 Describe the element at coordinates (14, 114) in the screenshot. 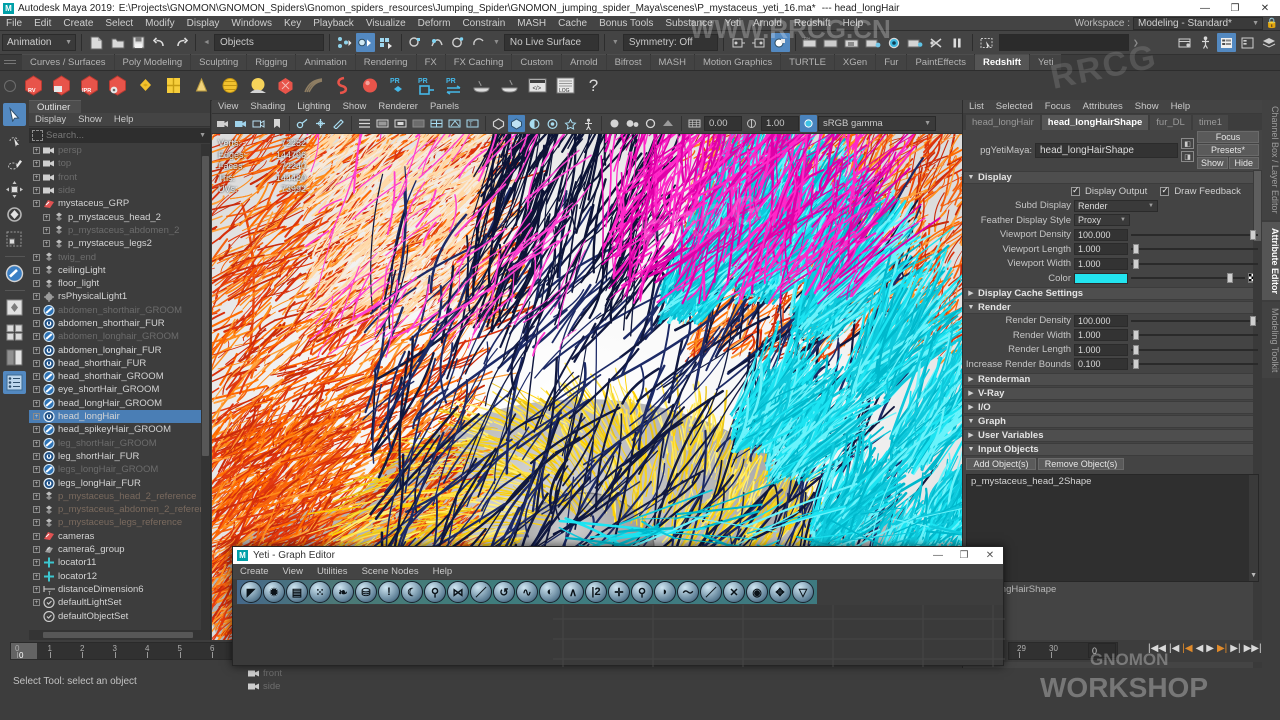

I see `select-tool-button` at that location.